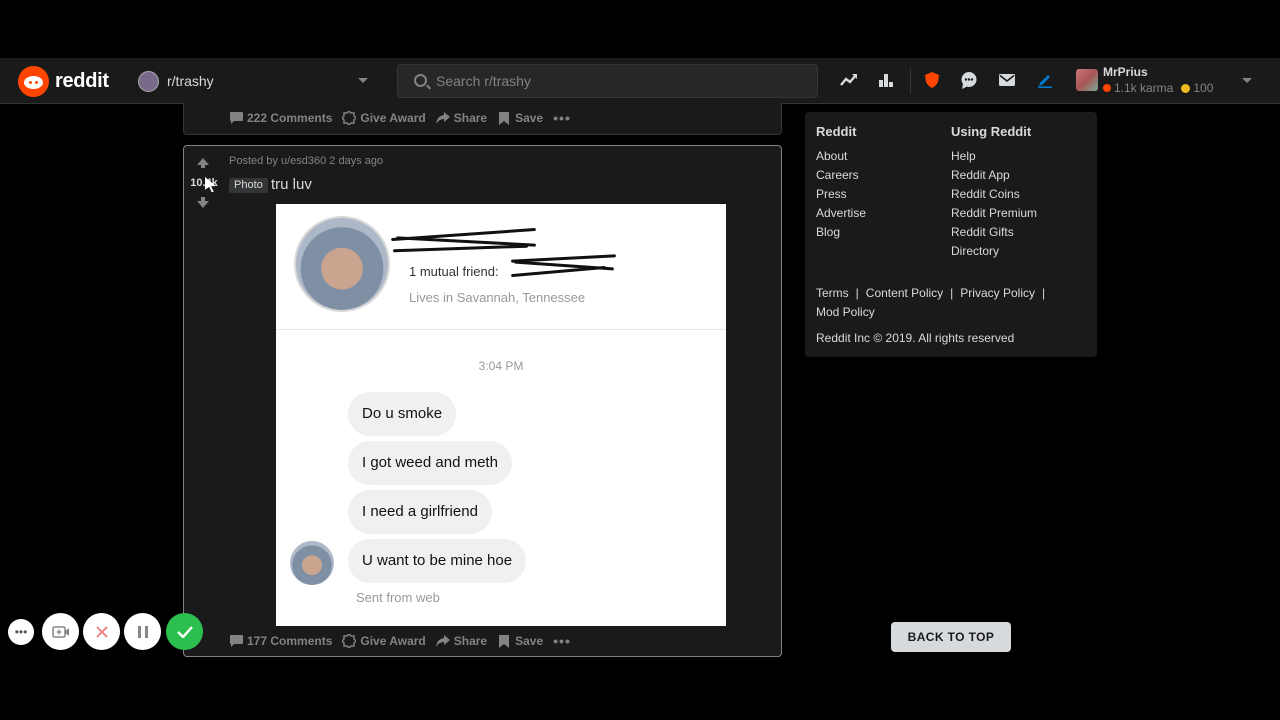 The height and width of the screenshot is (720, 1280). What do you see at coordinates (184, 631) in the screenshot?
I see `checkmark-icon` at bounding box center [184, 631].